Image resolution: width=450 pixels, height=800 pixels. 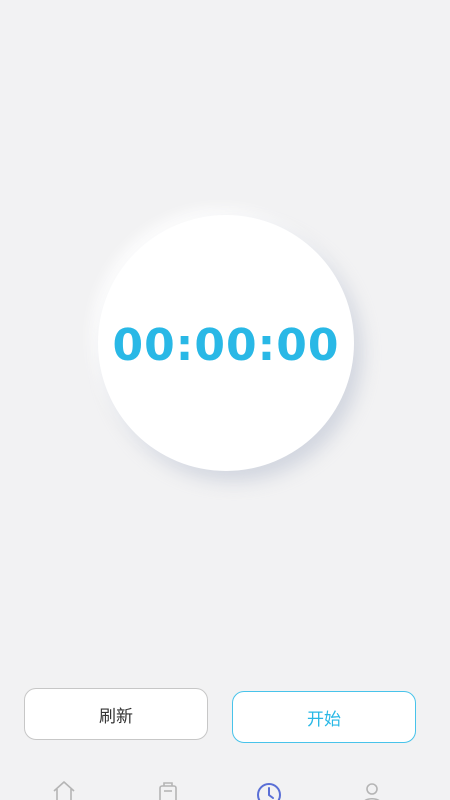 I want to click on tab-home, so click(x=64, y=785).